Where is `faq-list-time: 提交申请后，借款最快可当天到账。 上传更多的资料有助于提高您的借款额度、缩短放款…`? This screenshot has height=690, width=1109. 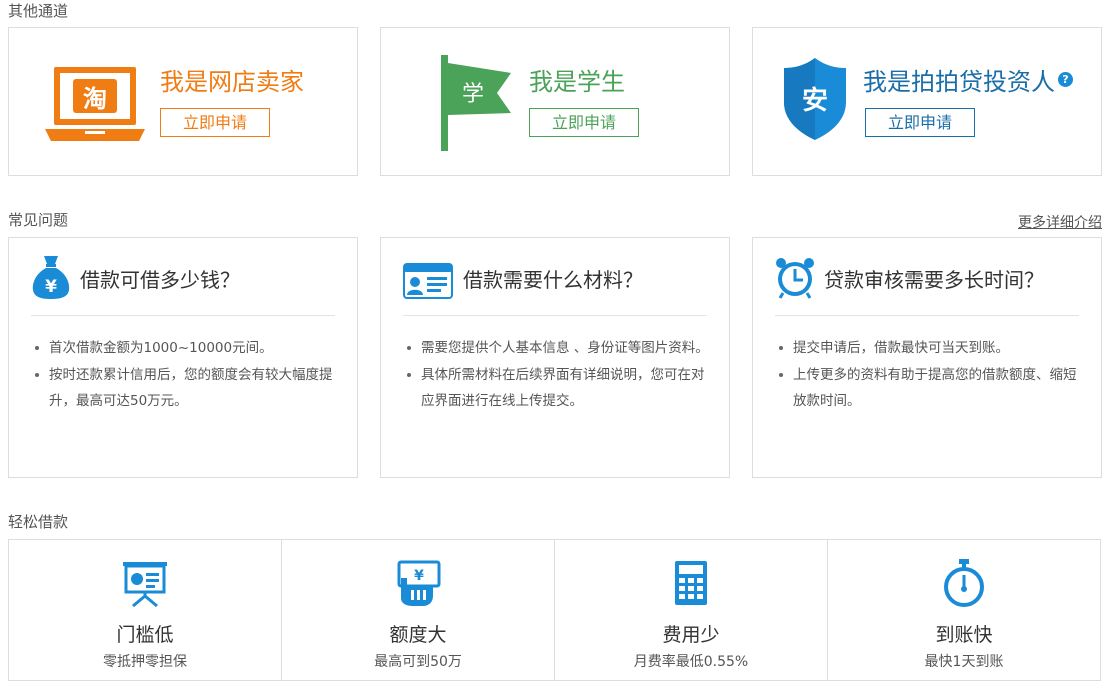 faq-list-time: 提交申请后，借款最快可当天到账。 上传更多的资料有助于提高您的借款额度、缩短放款… is located at coordinates (931, 375).